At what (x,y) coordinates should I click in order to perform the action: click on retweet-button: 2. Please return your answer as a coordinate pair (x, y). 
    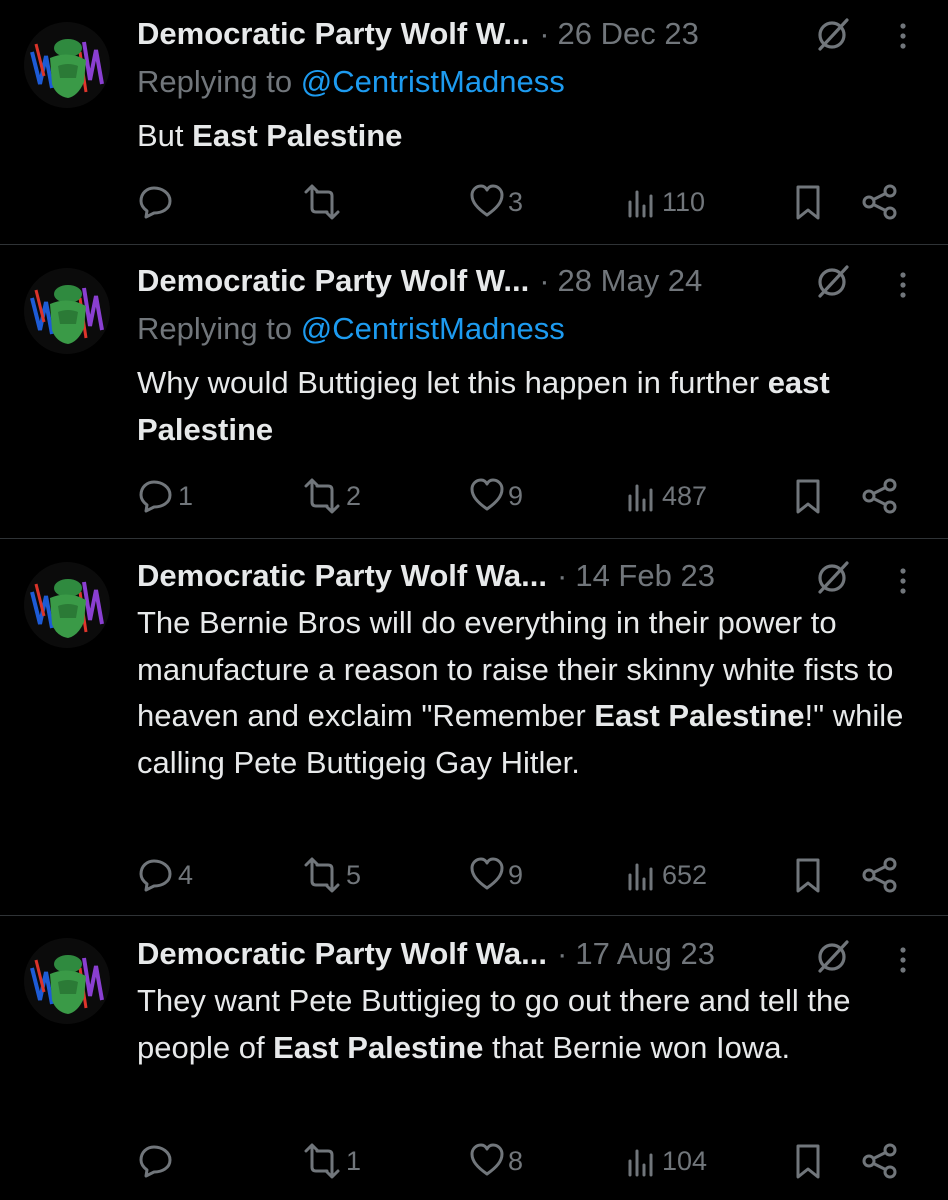
    Looking at the image, I should click on (330, 496).